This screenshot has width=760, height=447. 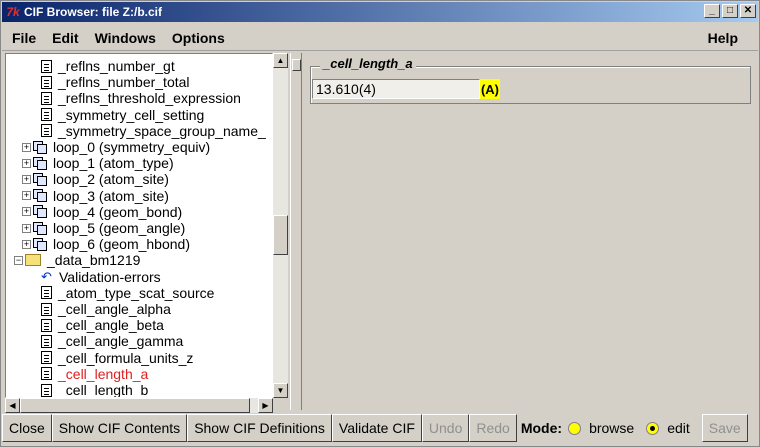 I want to click on mode-edit-radio, so click(x=653, y=428).